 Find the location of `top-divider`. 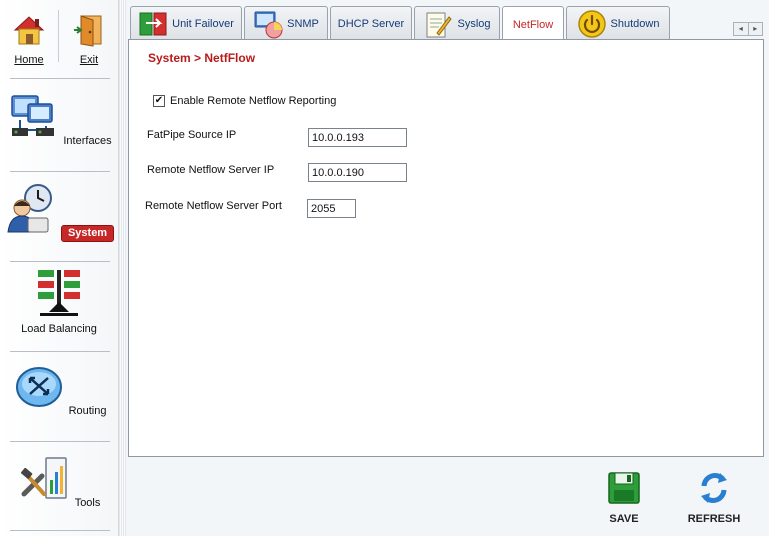

top-divider is located at coordinates (58, 36).